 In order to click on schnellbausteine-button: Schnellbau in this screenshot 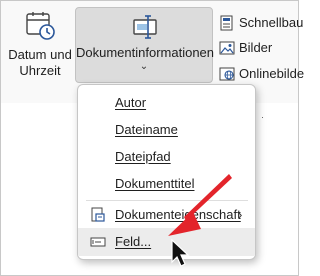, I will do `click(264, 23)`.